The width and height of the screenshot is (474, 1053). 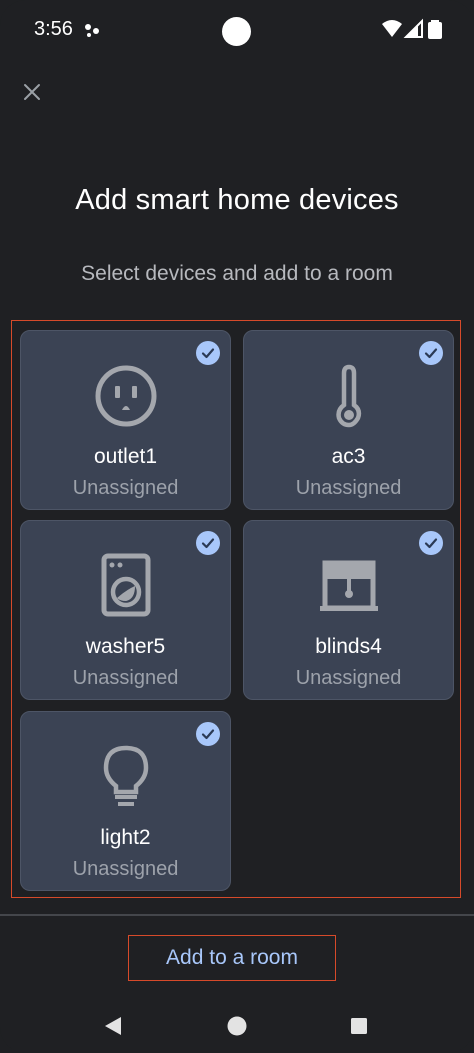 I want to click on device-card-blinds4: blinds4 Unassigned, so click(x=348, y=610).